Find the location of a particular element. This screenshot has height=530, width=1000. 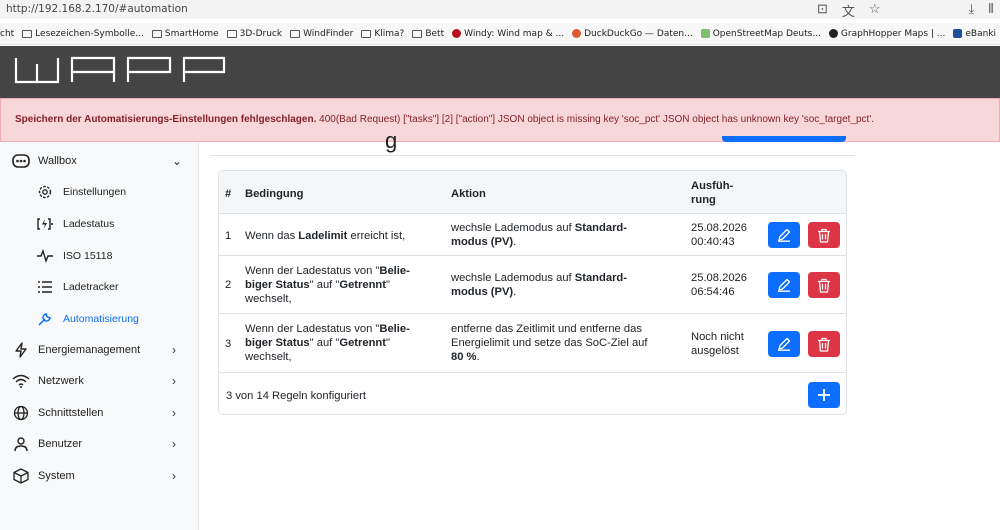

library-icon: ⦀ is located at coordinates (991, 10).